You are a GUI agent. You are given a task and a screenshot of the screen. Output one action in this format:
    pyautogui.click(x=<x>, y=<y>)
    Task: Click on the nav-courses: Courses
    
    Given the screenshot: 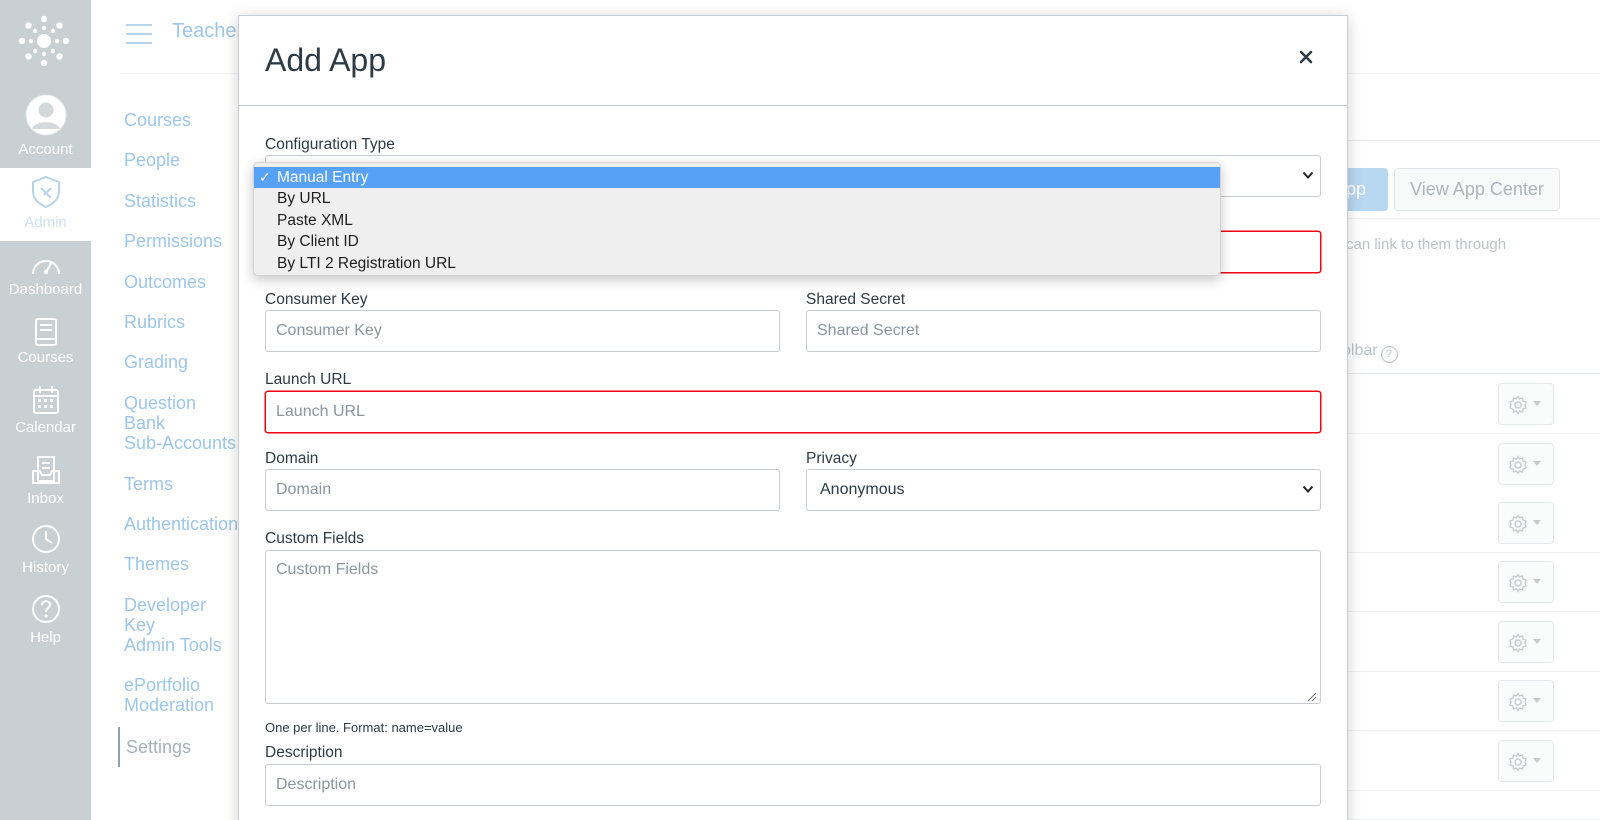 What is the action you would take?
    pyautogui.click(x=45, y=347)
    